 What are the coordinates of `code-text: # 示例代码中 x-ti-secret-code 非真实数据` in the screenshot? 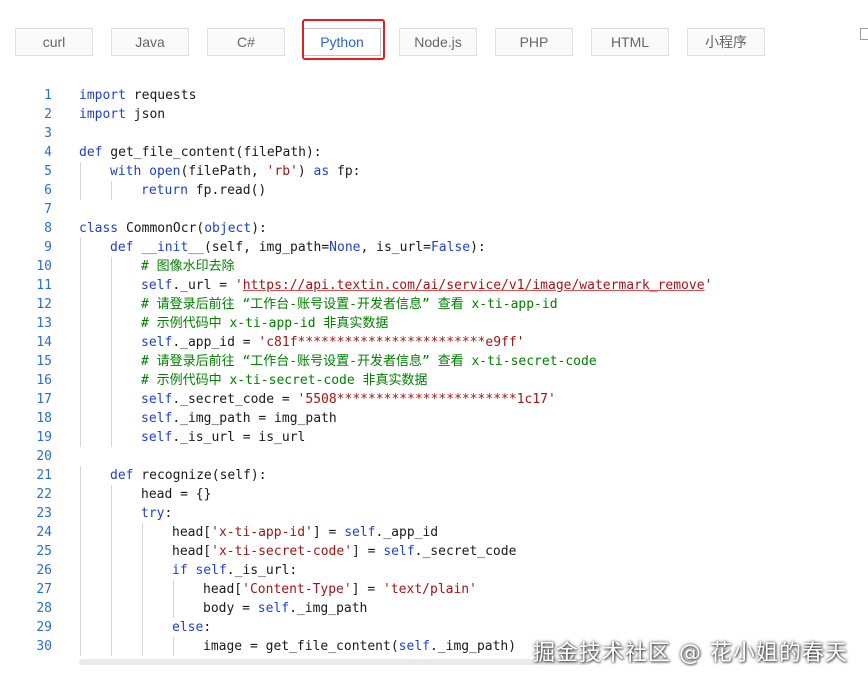 It's located at (284, 380).